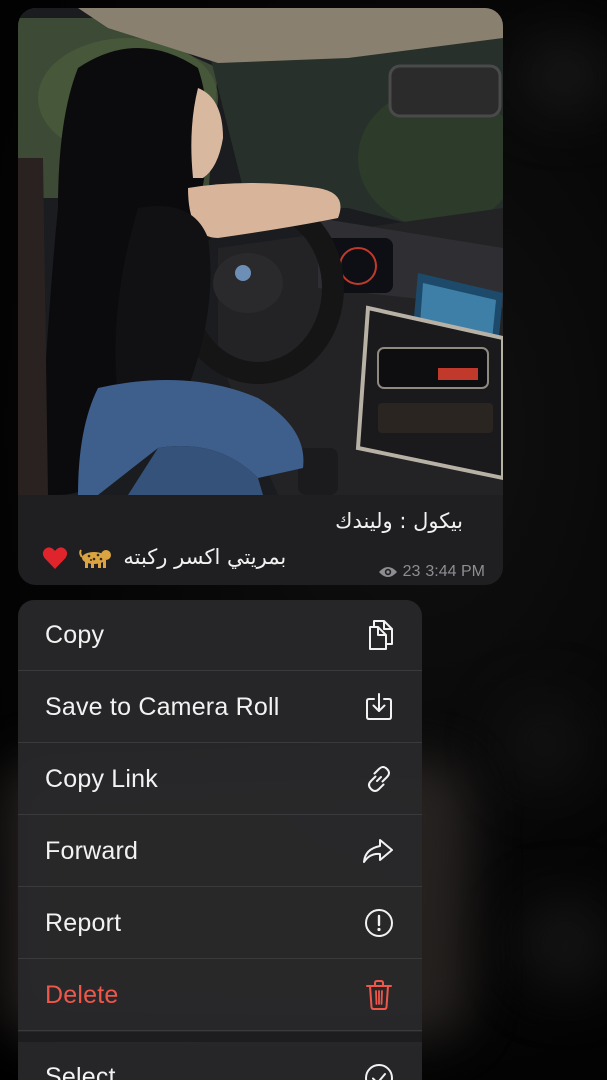  What do you see at coordinates (205, 557) in the screenshot?
I see `caption-line-2-text: بمريتي اكسر ركبته` at bounding box center [205, 557].